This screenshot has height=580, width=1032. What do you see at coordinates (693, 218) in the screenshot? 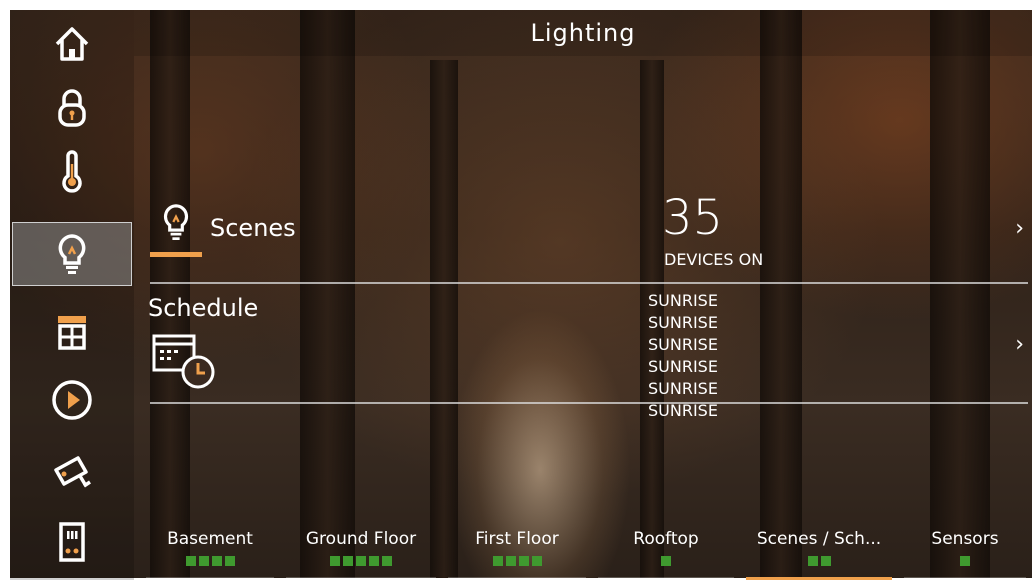
I see `devices-on-count: 35` at bounding box center [693, 218].